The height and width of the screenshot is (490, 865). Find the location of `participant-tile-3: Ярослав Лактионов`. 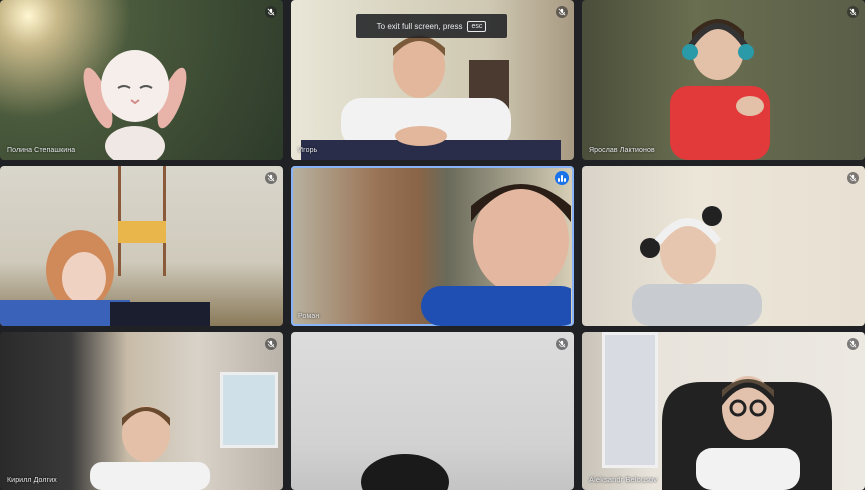

participant-tile-3: Ярослав Лактионов is located at coordinates (723, 80).